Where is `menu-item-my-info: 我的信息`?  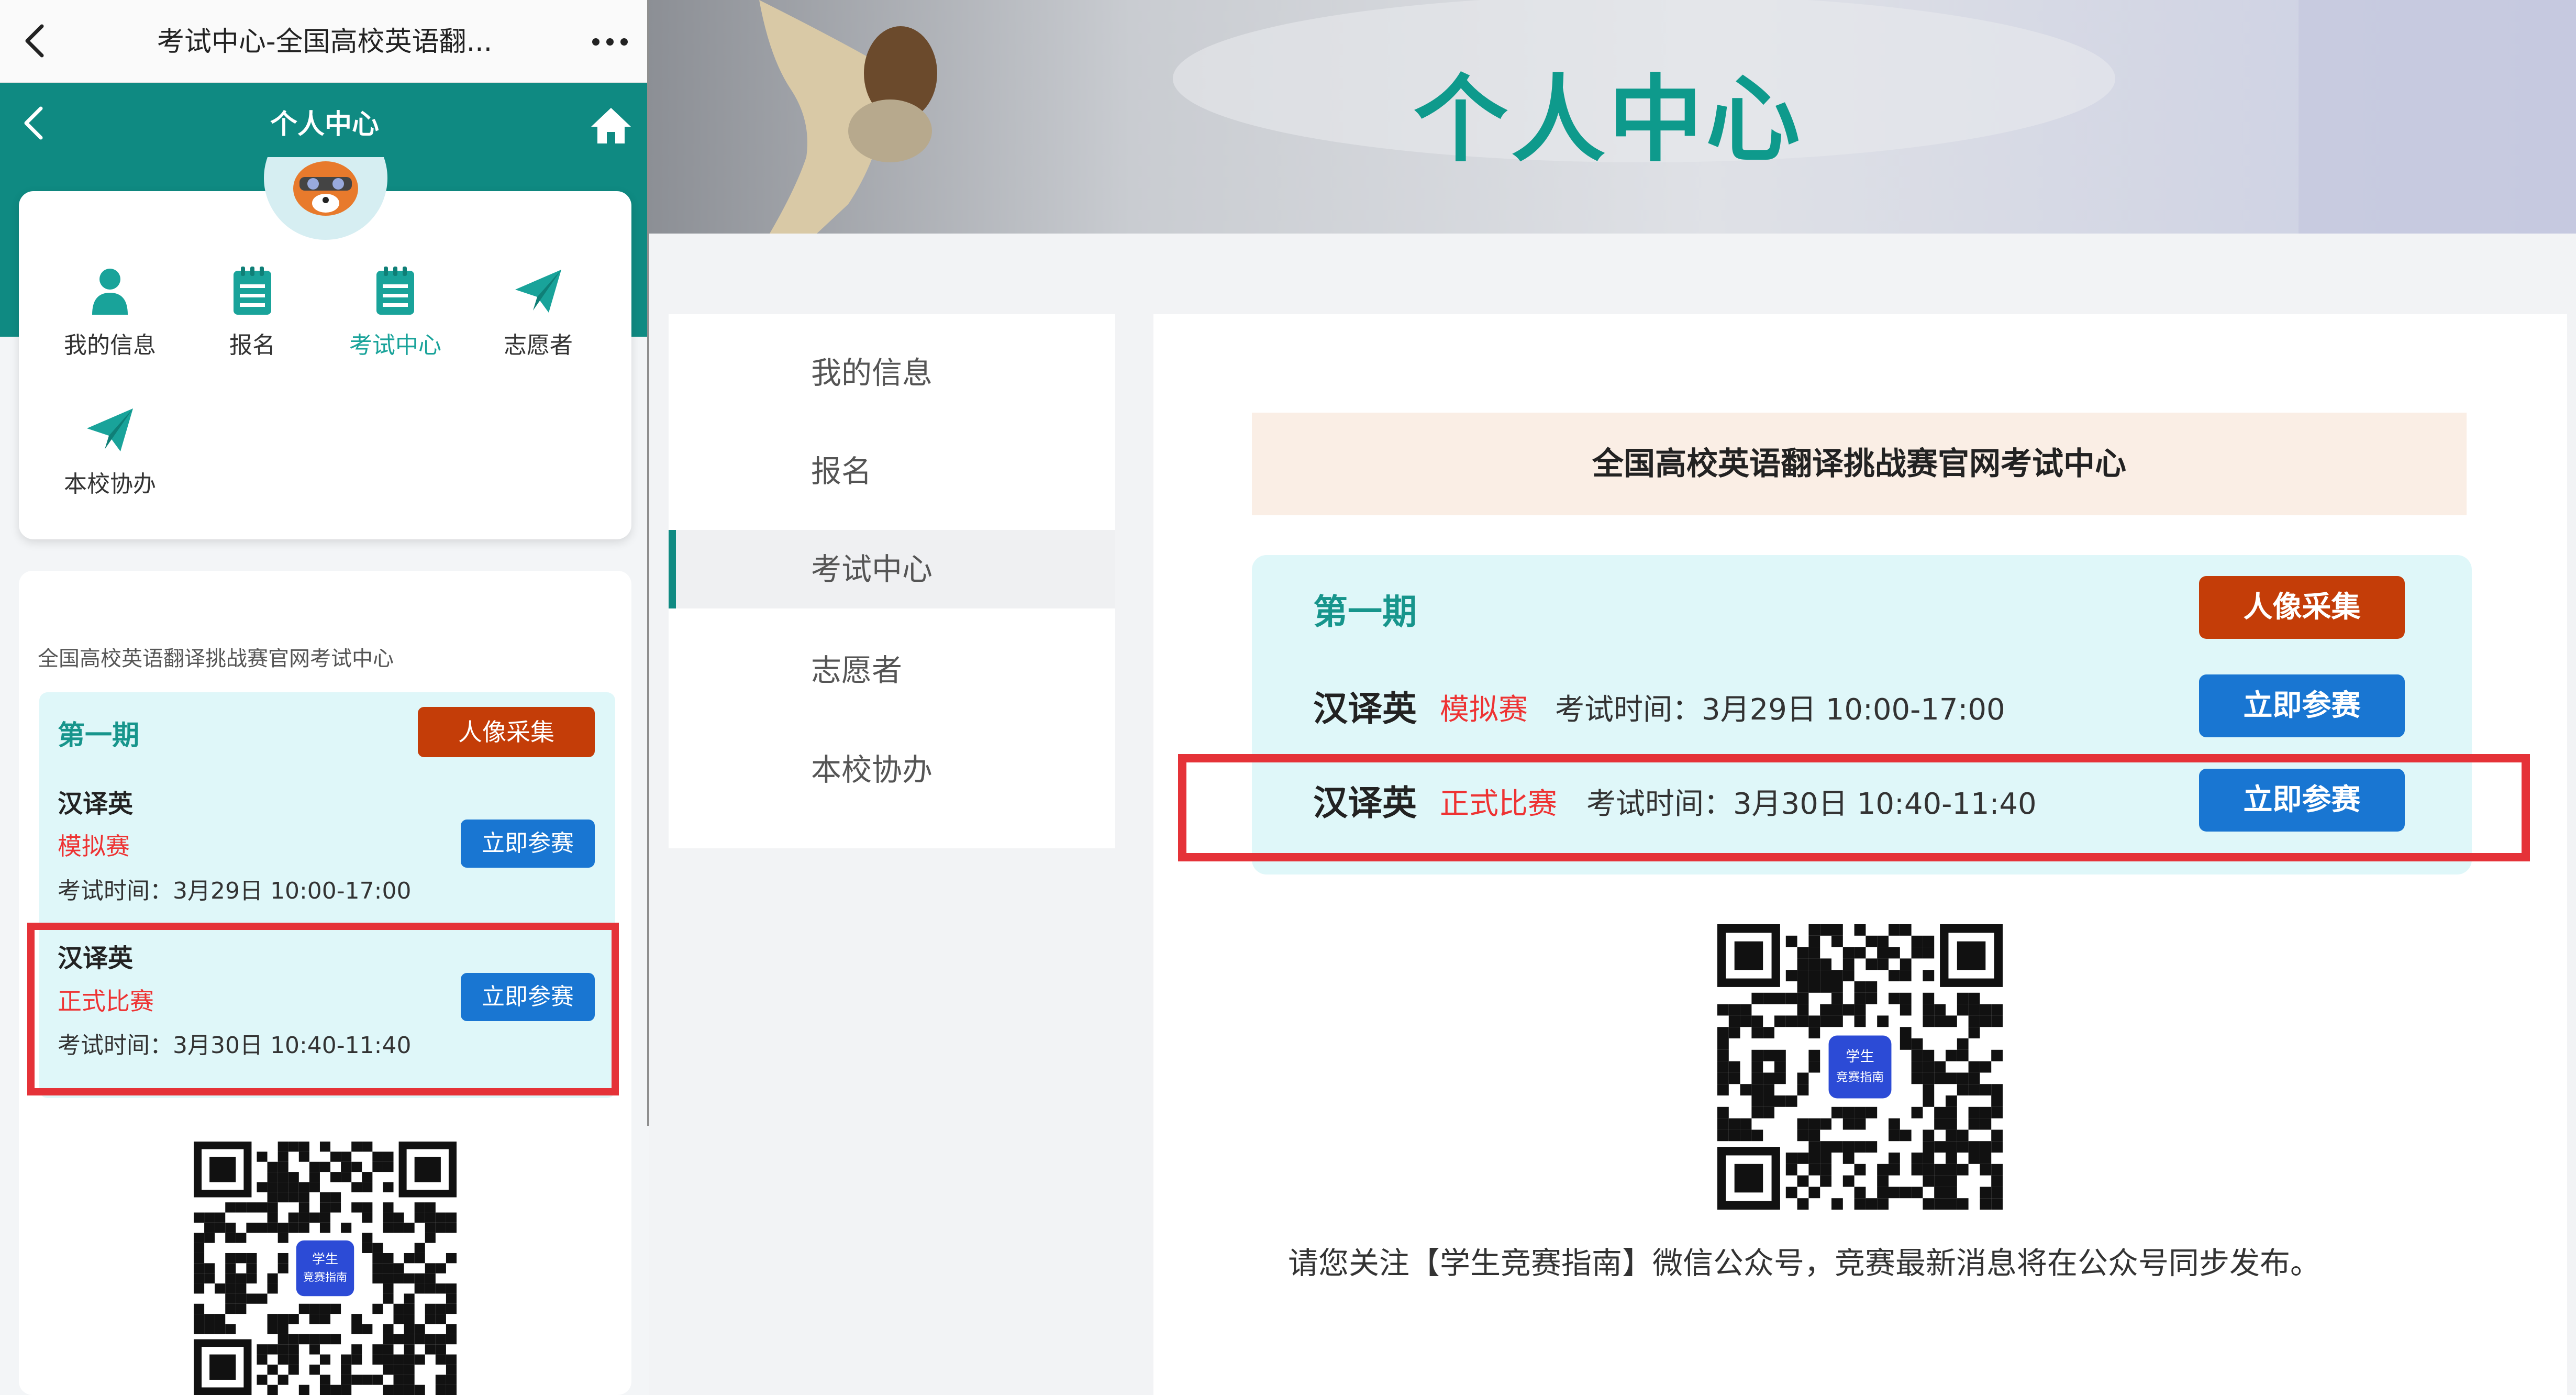 menu-item-my-info: 我的信息 is located at coordinates (110, 316).